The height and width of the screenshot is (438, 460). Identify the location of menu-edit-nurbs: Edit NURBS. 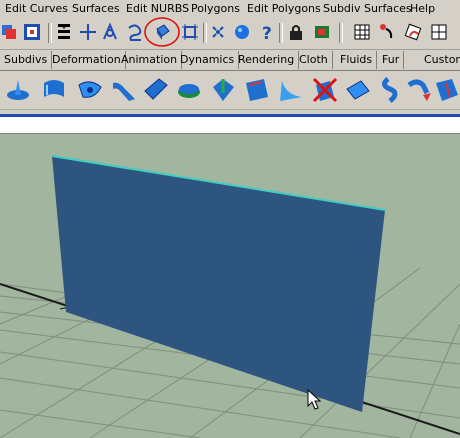
(157, 8).